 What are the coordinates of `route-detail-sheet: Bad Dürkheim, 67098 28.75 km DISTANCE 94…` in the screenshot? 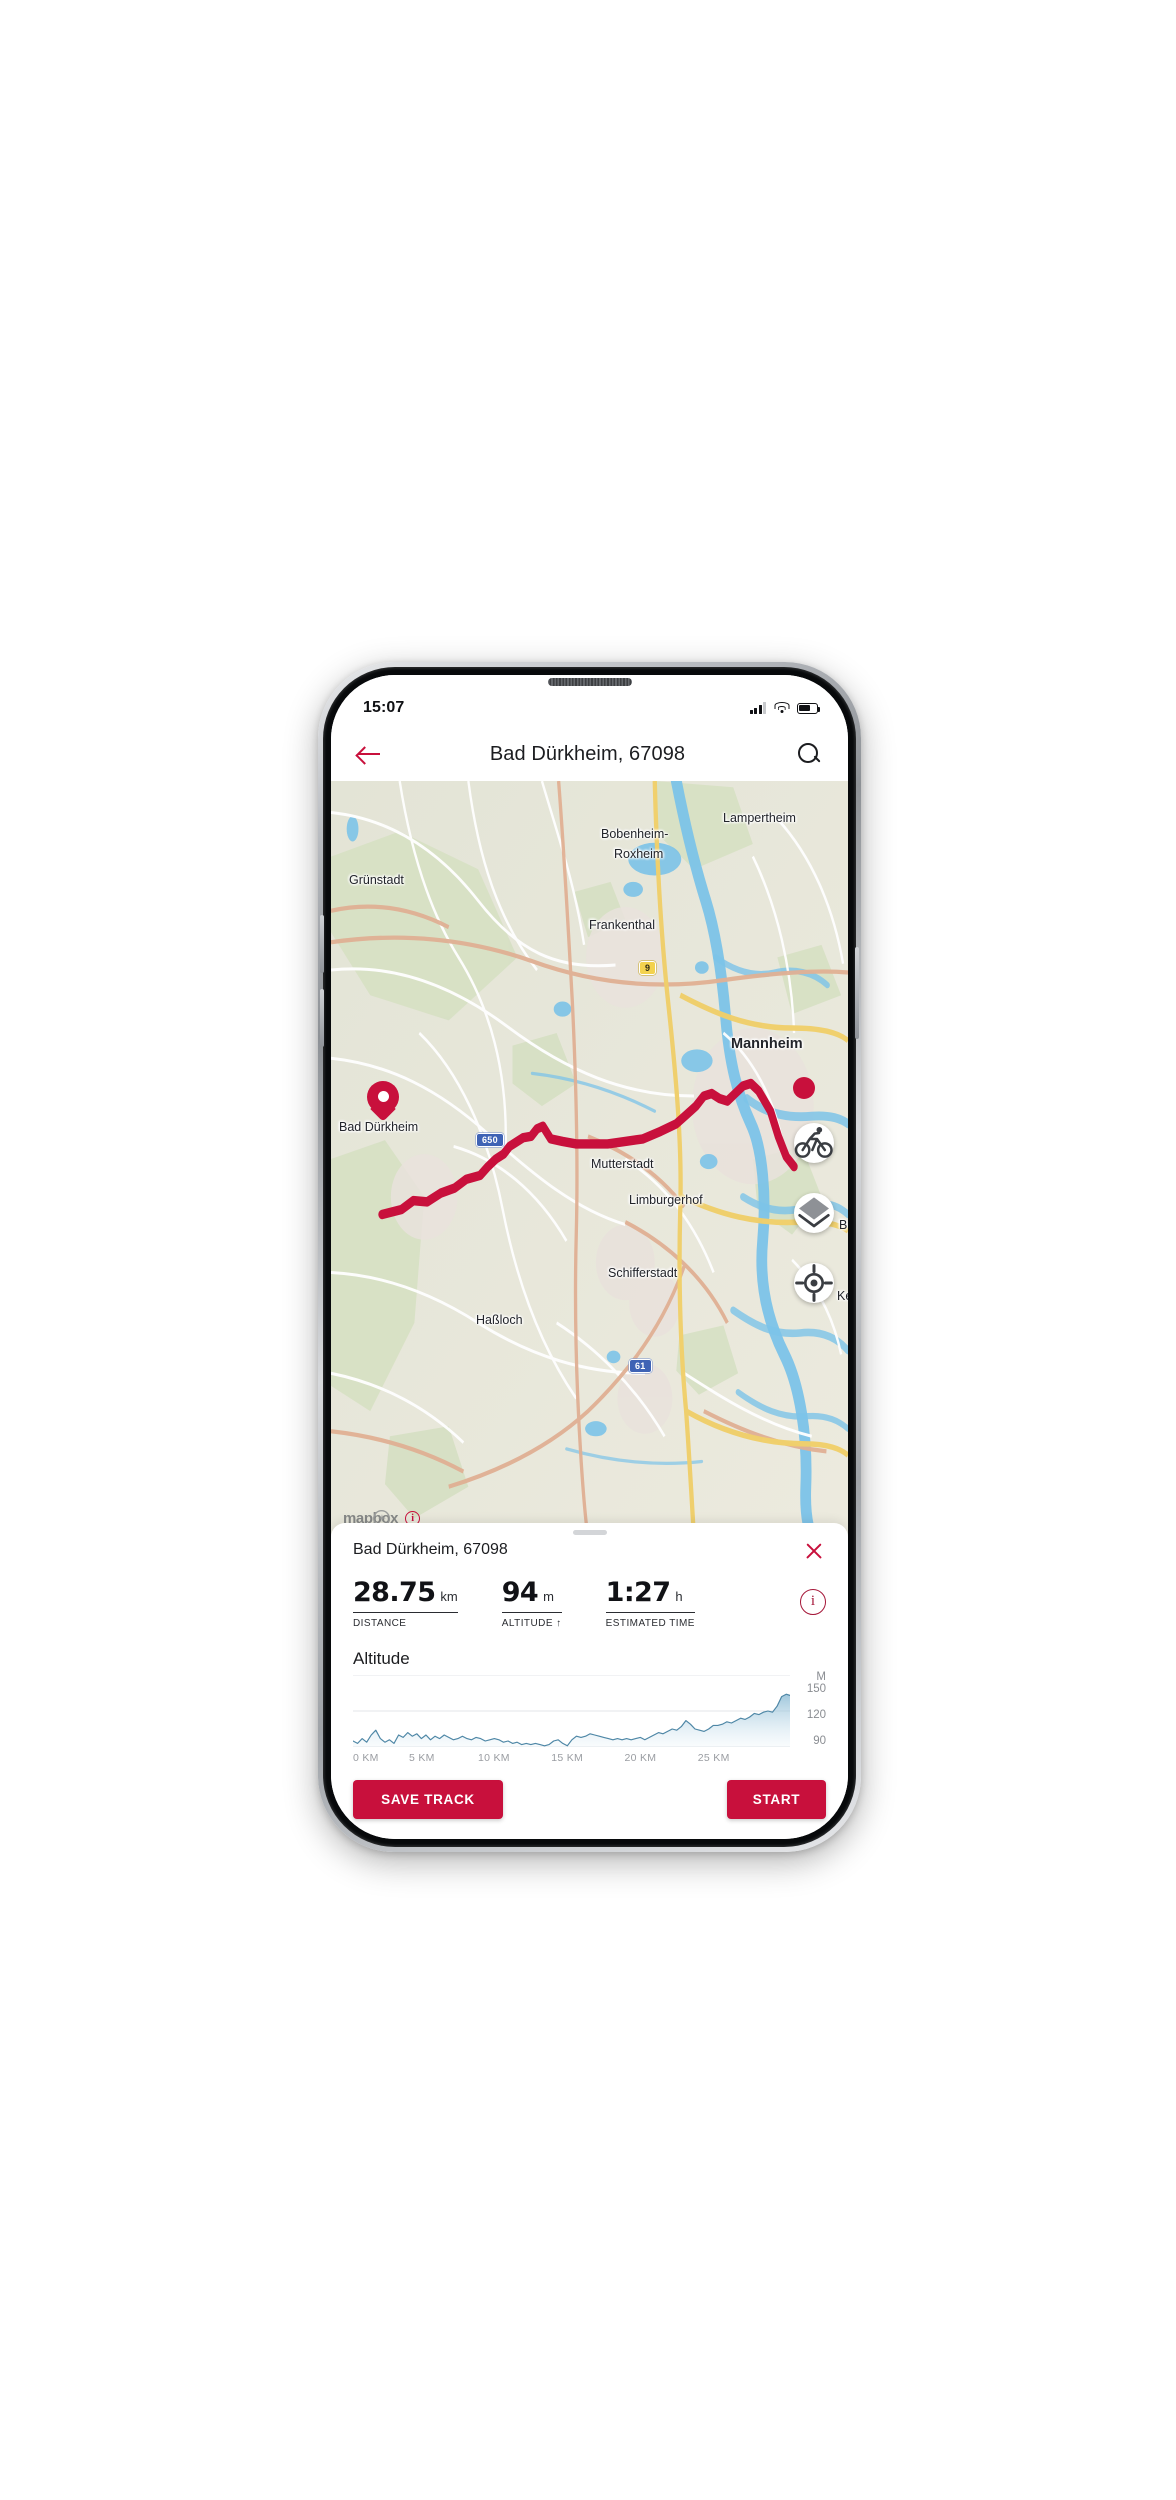 It's located at (589, 1681).